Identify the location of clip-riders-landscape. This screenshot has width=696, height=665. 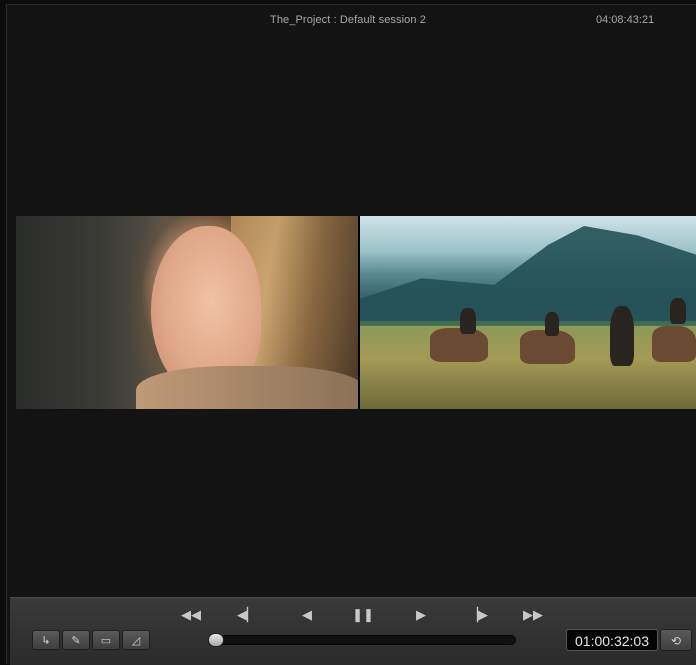
(528, 312).